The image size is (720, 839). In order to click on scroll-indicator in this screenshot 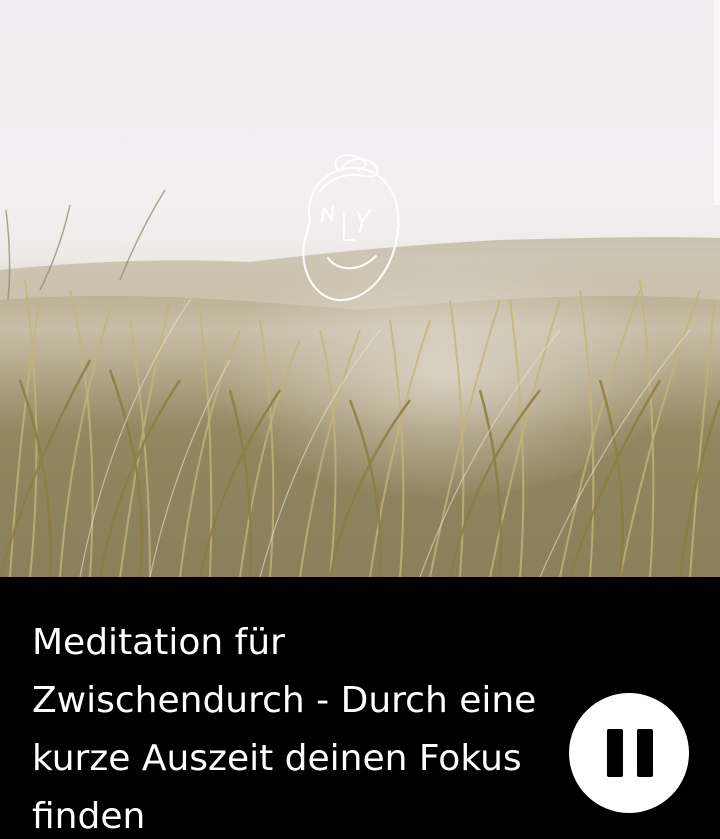, I will do `click(717, 102)`.